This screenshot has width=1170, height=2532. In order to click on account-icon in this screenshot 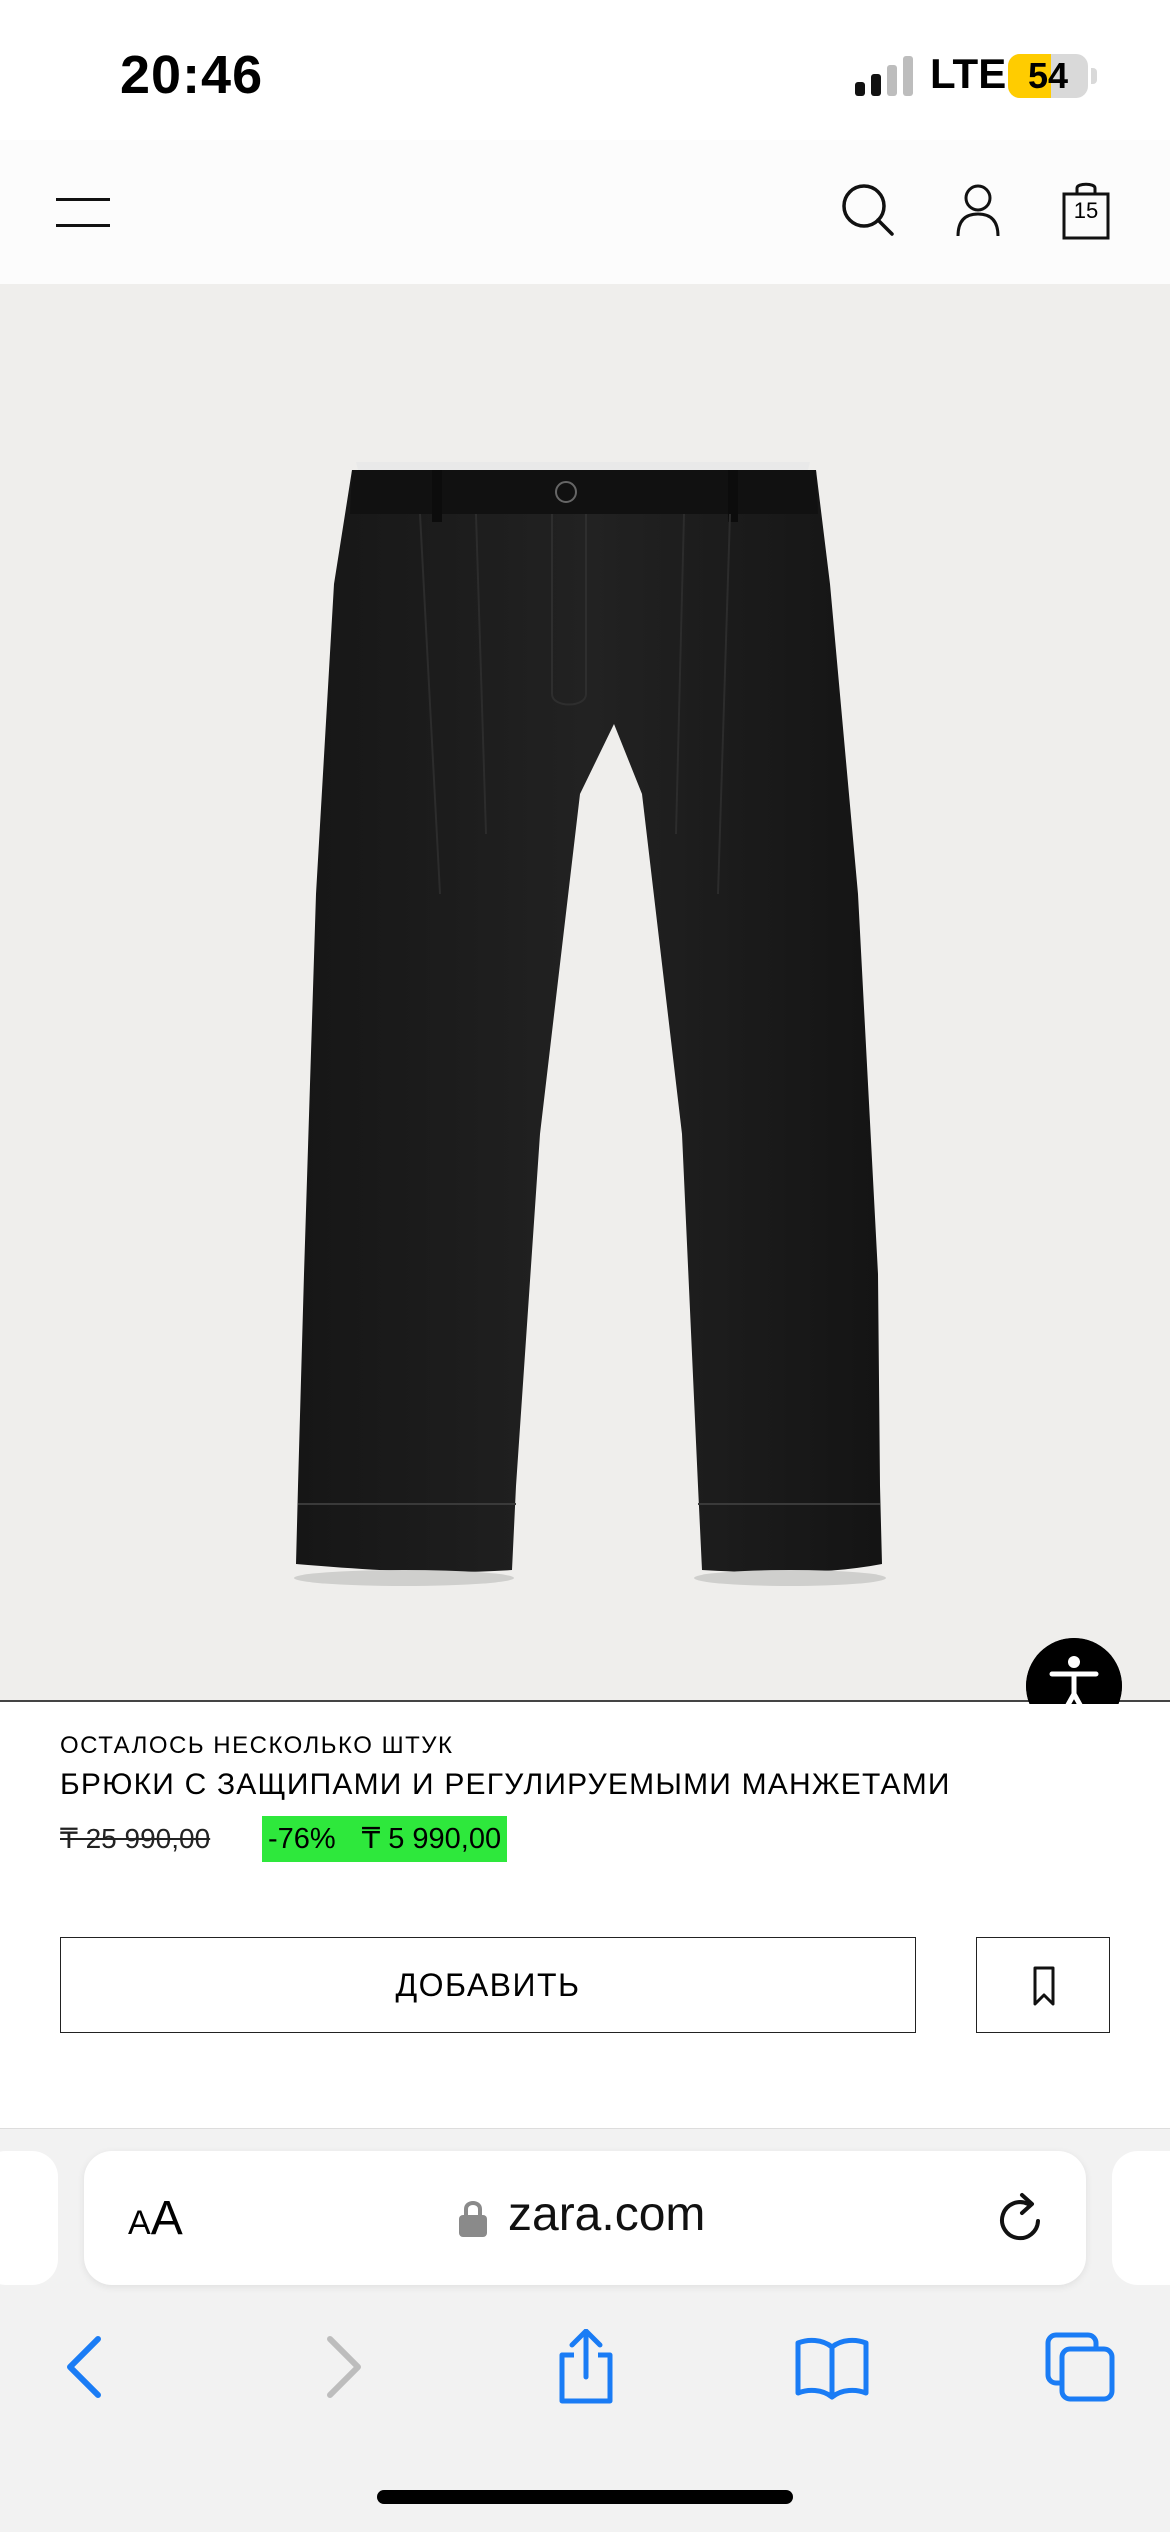, I will do `click(978, 210)`.